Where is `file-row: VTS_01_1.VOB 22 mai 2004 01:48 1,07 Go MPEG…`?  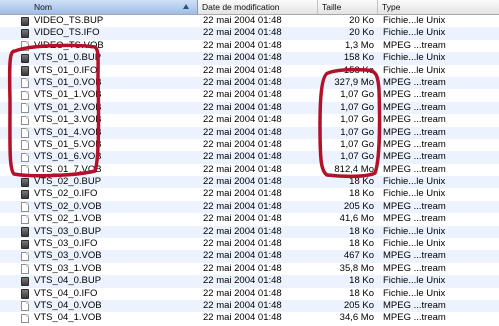
file-row: VTS_01_1.VOB 22 mai 2004 01:48 1,07 Go MPEG… is located at coordinates (249, 95).